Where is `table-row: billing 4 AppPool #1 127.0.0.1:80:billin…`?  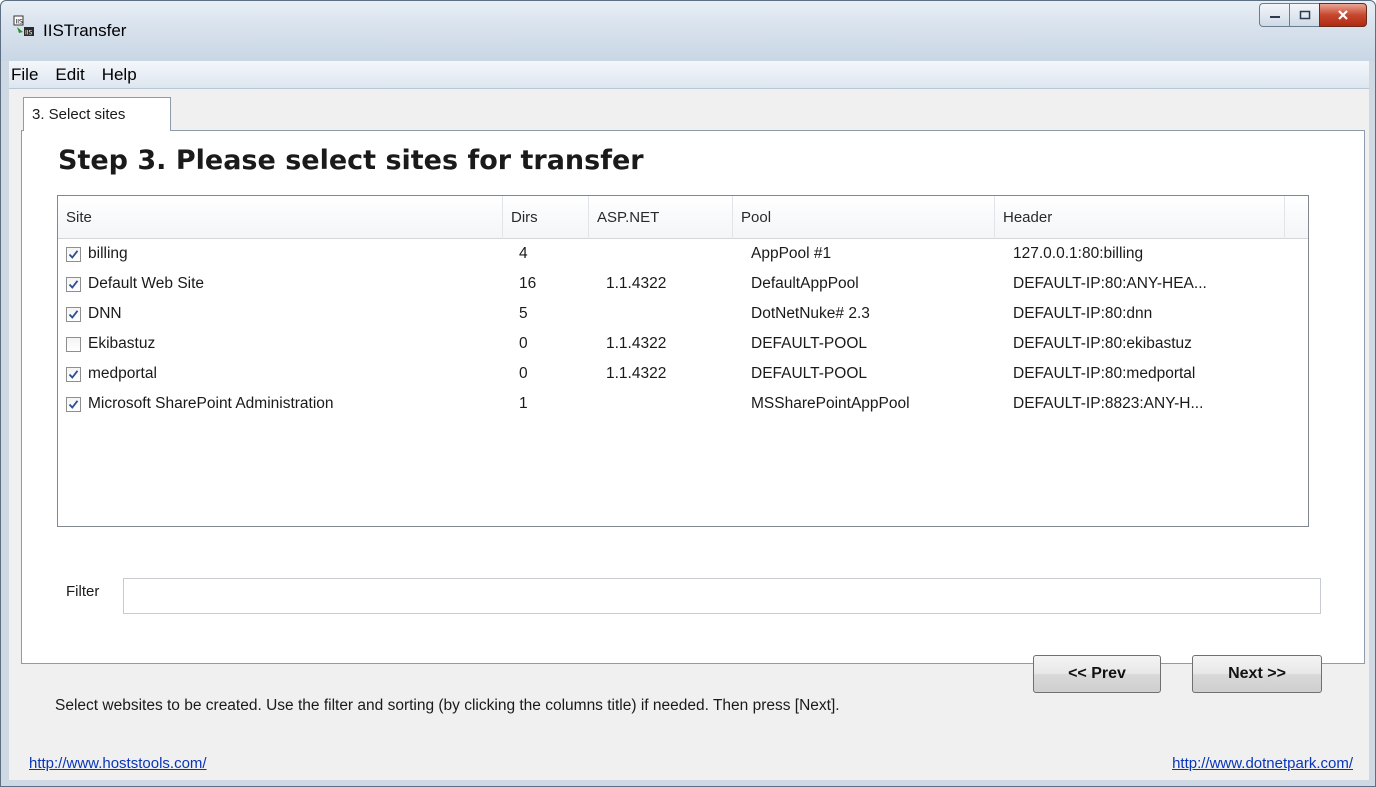
table-row: billing 4 AppPool #1 127.0.0.1:80:billin… is located at coordinates (683, 254).